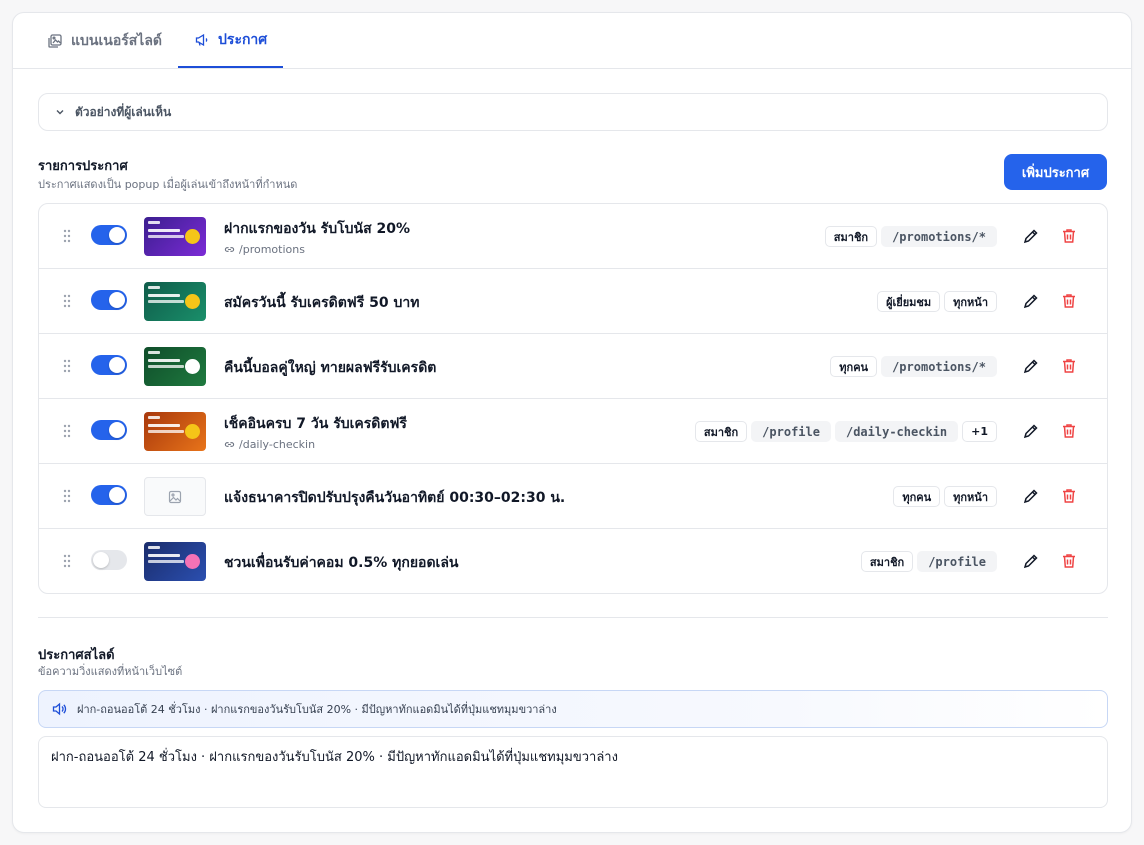  What do you see at coordinates (317, 229) in the screenshot?
I see `announcement-title: ฝากแรกของวัน รับโบนัส 20%` at bounding box center [317, 229].